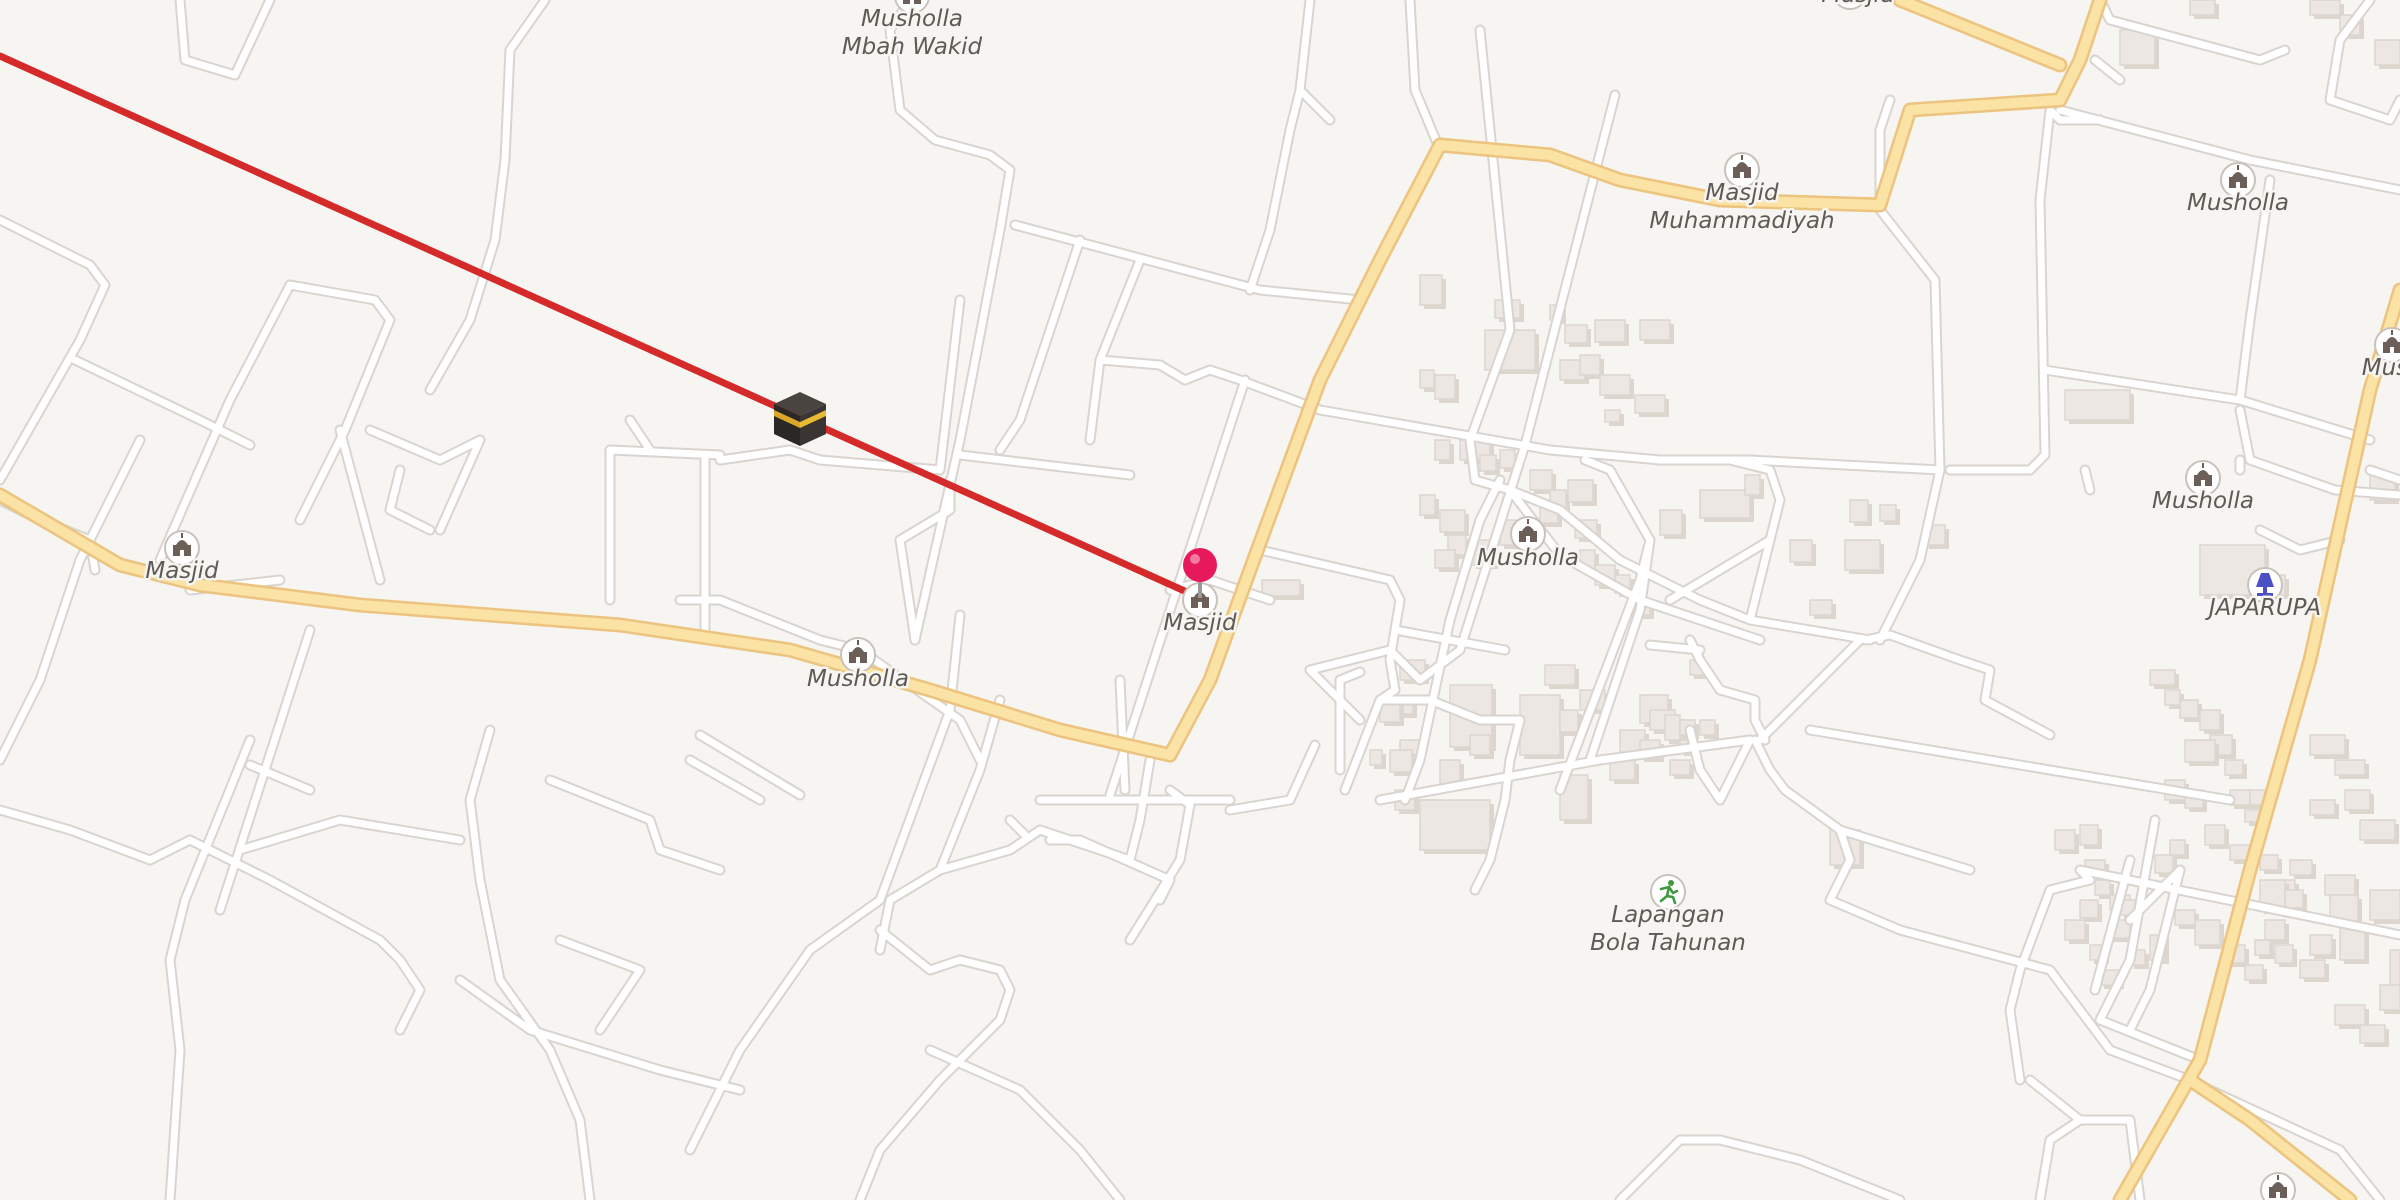  I want to click on poi-mosque: Masjid, so click(1858, 5).